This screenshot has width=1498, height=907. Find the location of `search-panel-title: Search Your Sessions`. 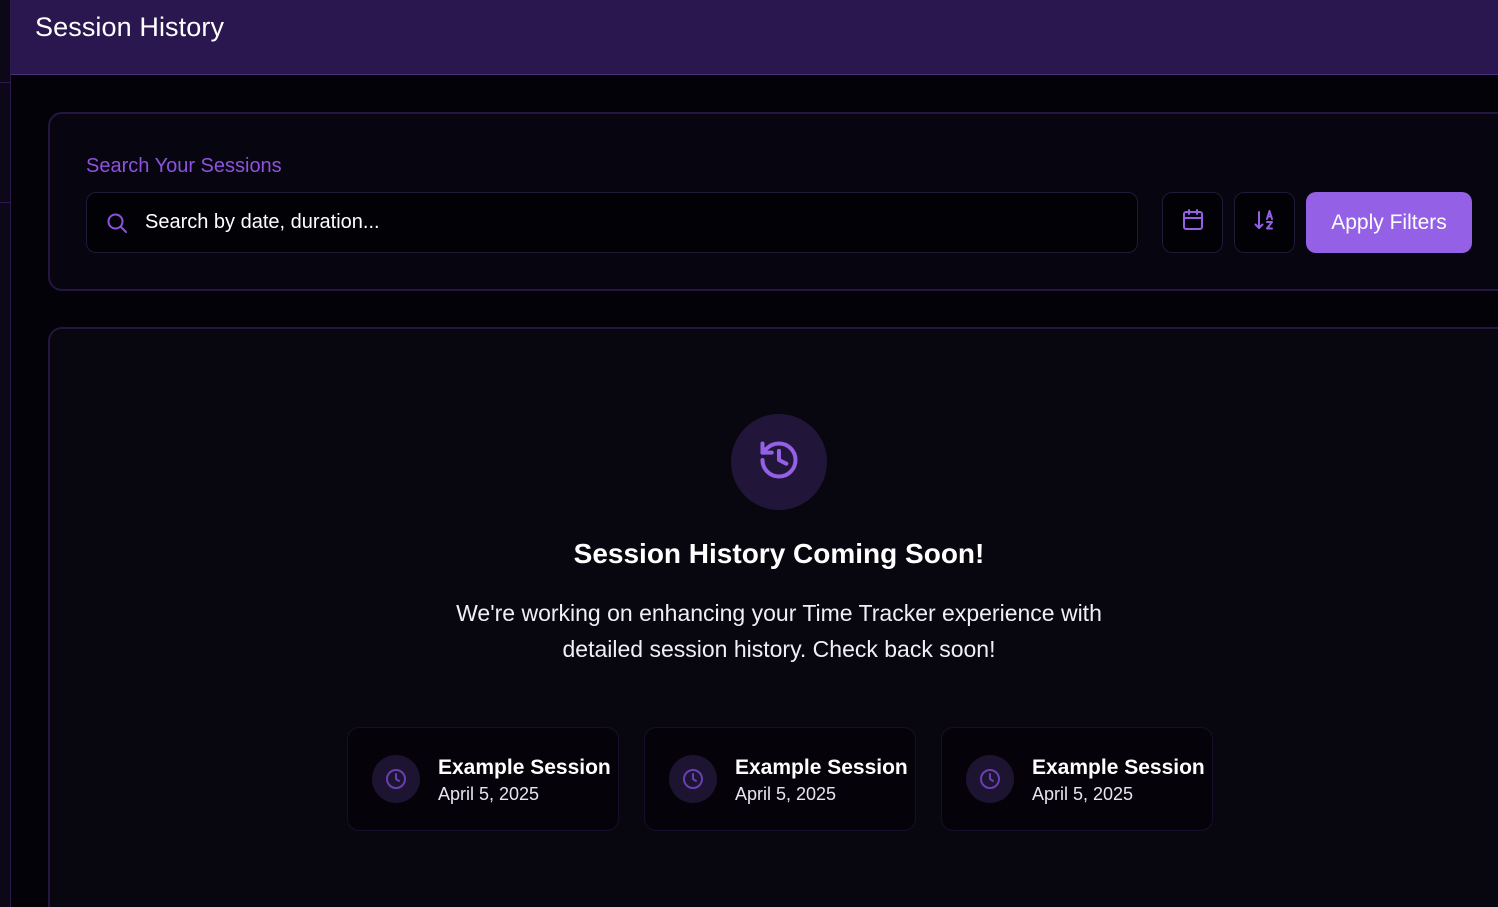

search-panel-title: Search Your Sessions is located at coordinates (184, 166).